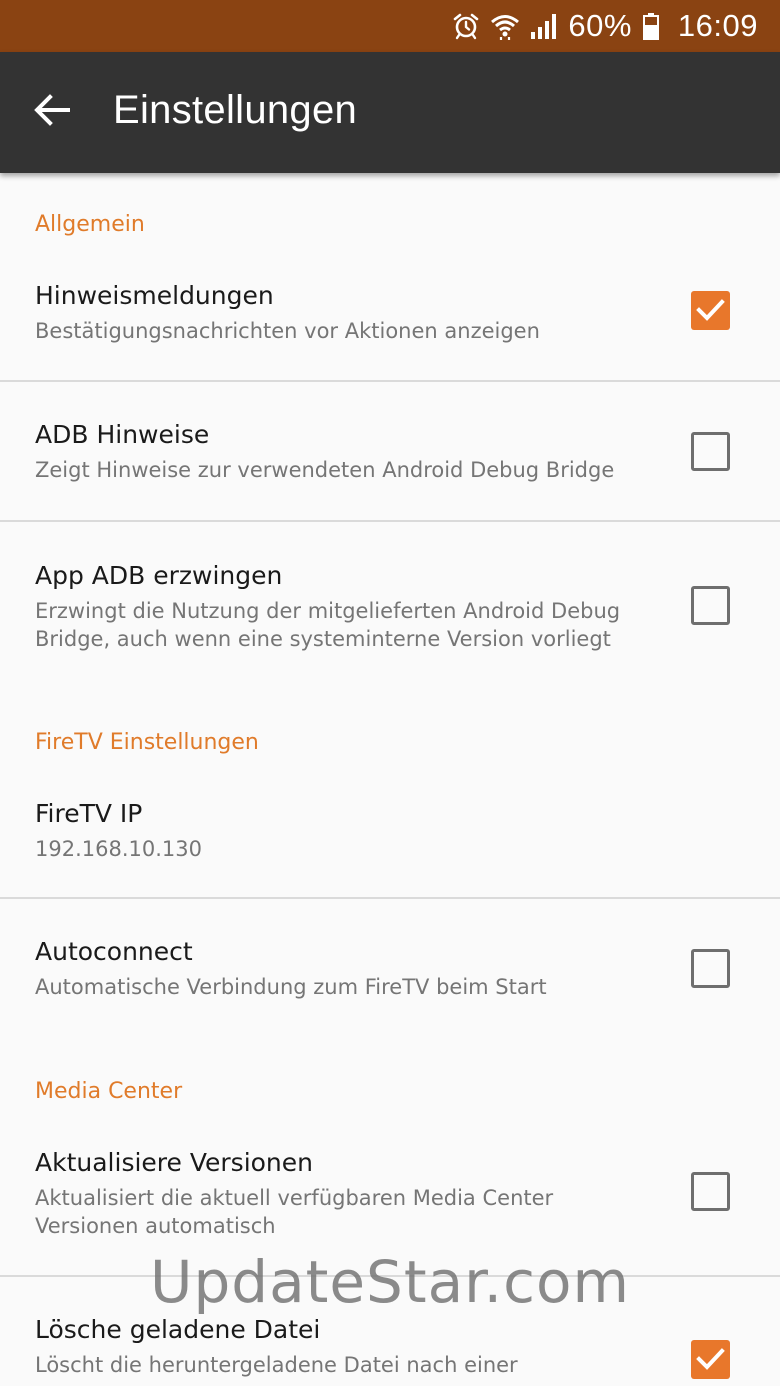 Image resolution: width=780 pixels, height=1386 pixels. I want to click on signal-icon, so click(544, 26).